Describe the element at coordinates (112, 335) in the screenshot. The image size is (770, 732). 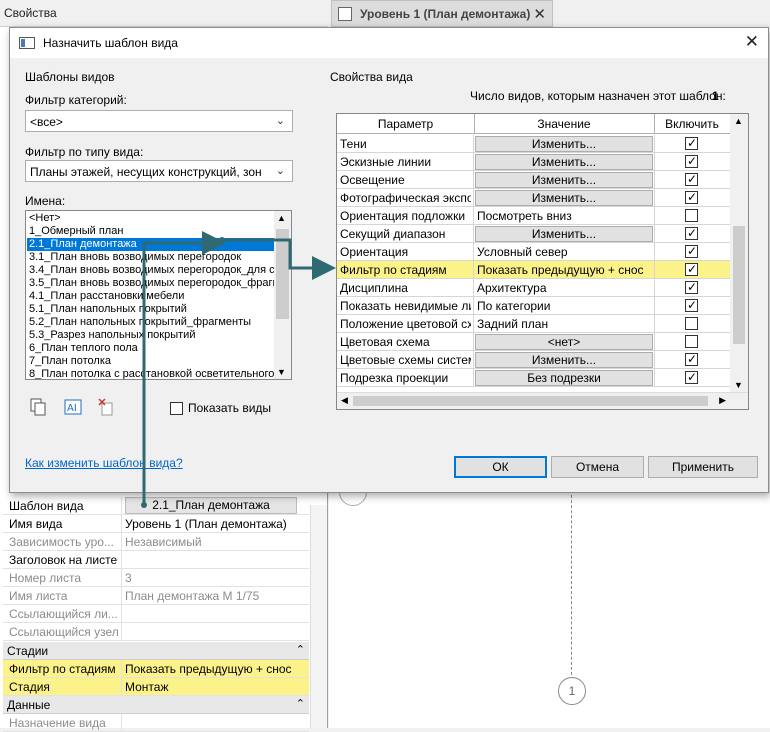
I see `list-item: 5.3_Разрез напольных покрытий` at that location.